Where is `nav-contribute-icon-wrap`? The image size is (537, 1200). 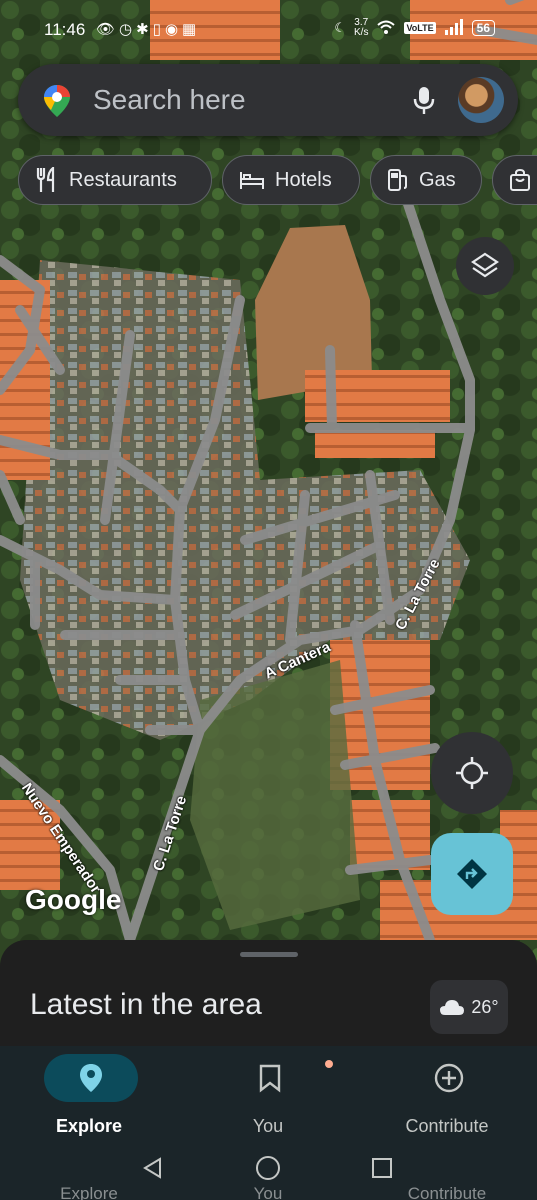
nav-contribute-icon-wrap is located at coordinates (449, 1078).